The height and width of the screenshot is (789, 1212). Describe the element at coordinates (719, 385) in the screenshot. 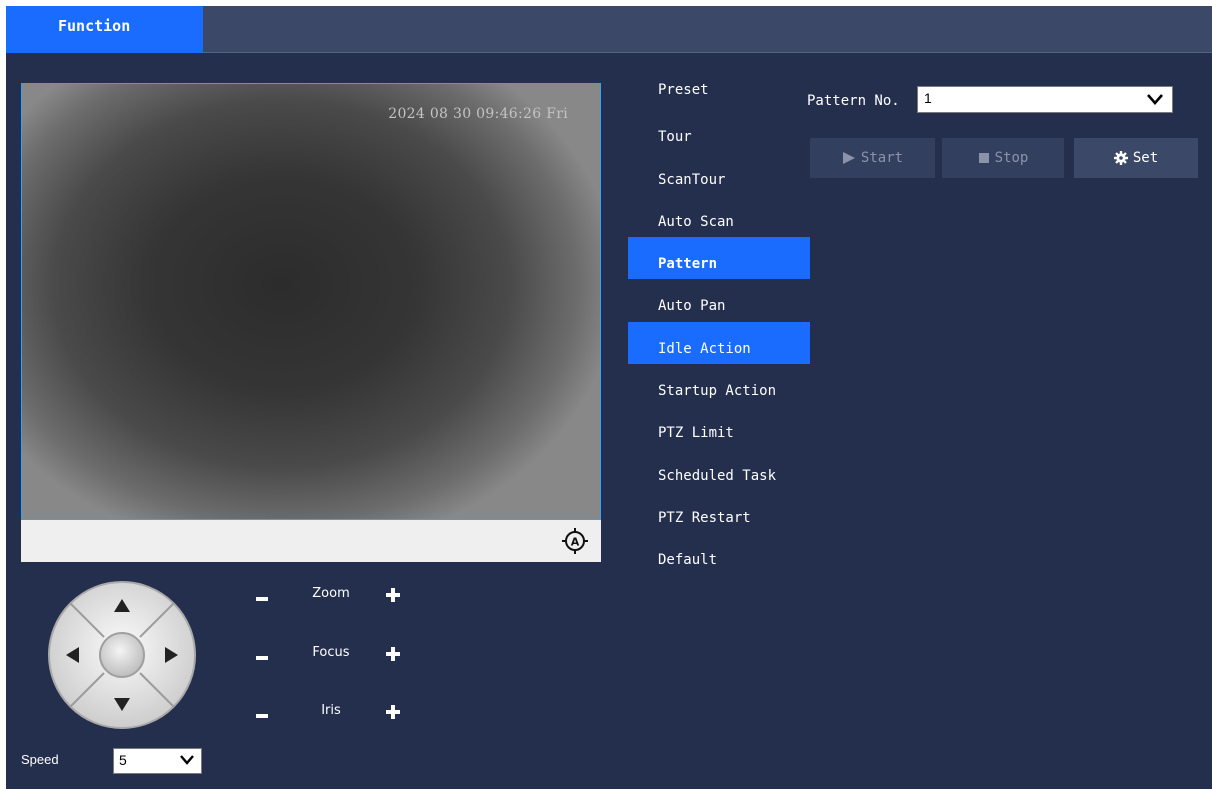

I see `menu-item-startup-action: Startup Action` at that location.